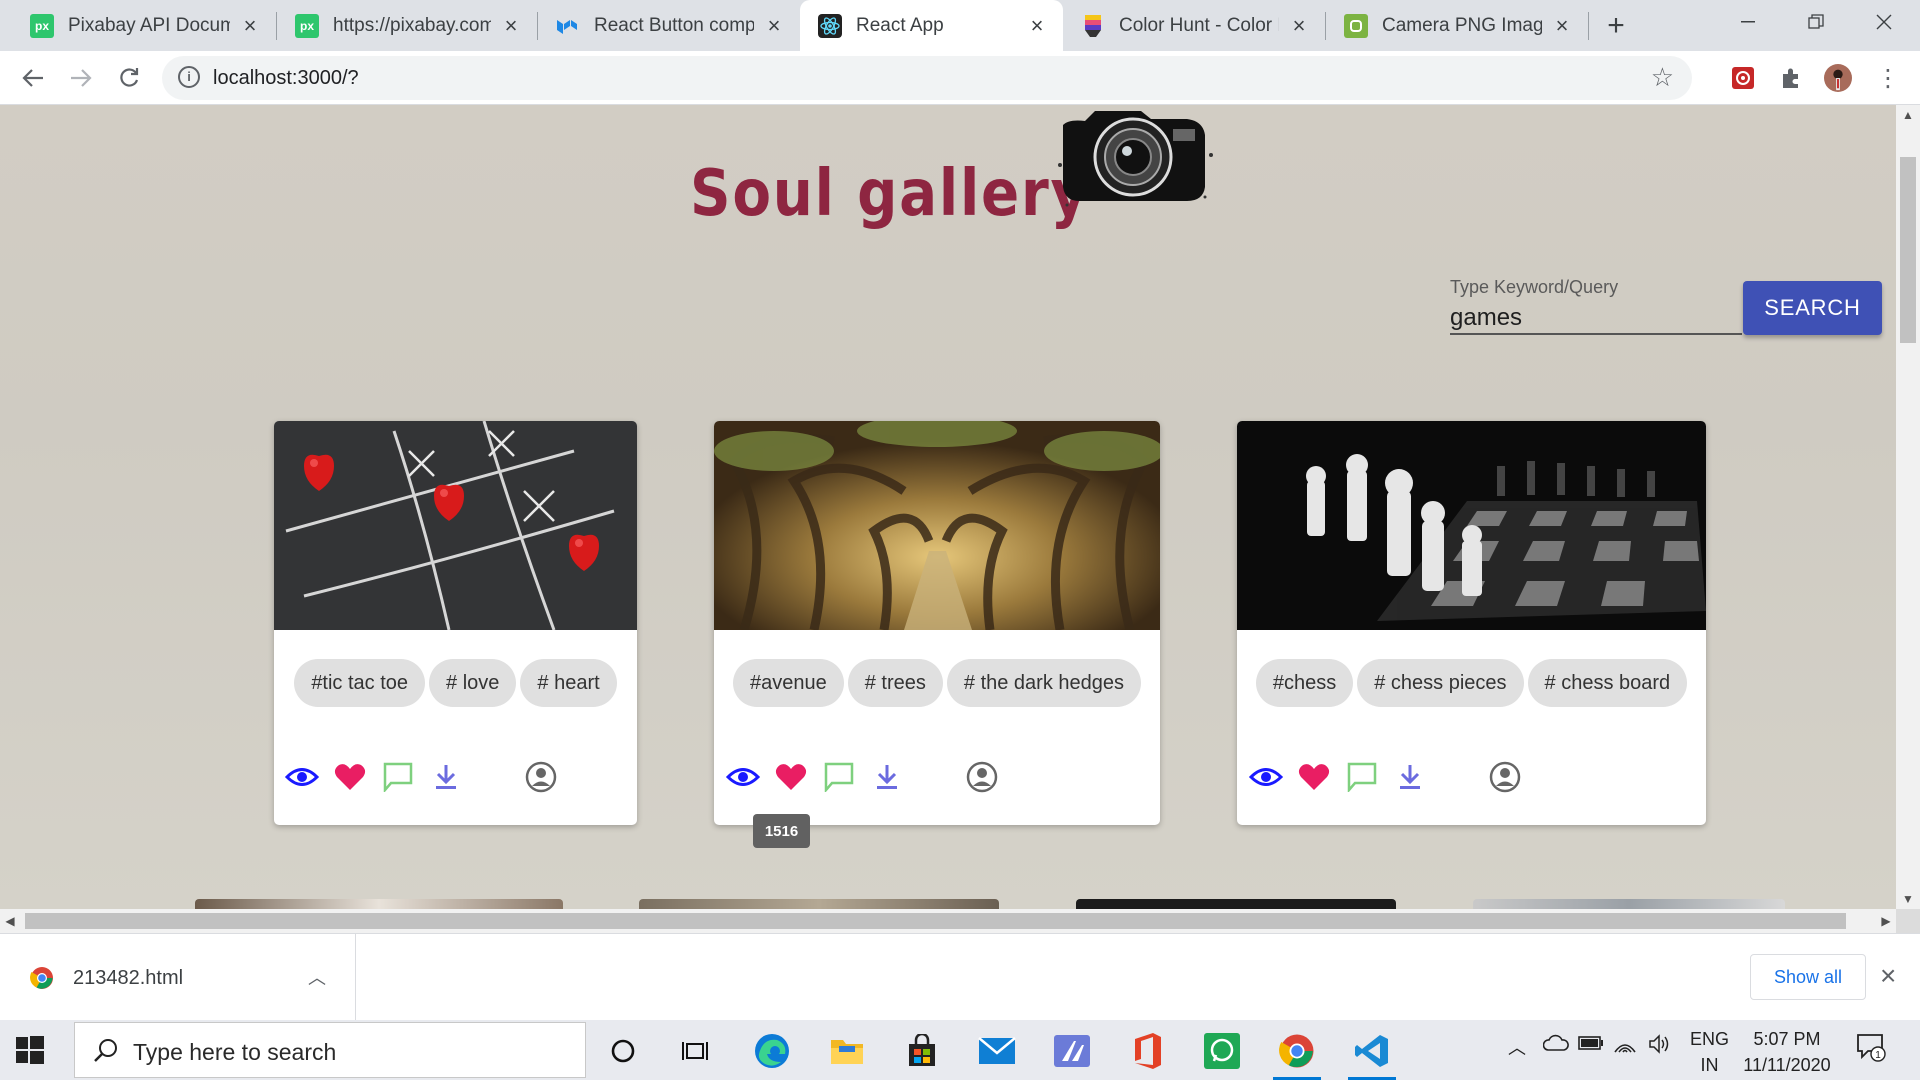 The width and height of the screenshot is (1920, 1080). Describe the element at coordinates (1607, 683) in the screenshot. I see `tag-chip: # chess board` at that location.